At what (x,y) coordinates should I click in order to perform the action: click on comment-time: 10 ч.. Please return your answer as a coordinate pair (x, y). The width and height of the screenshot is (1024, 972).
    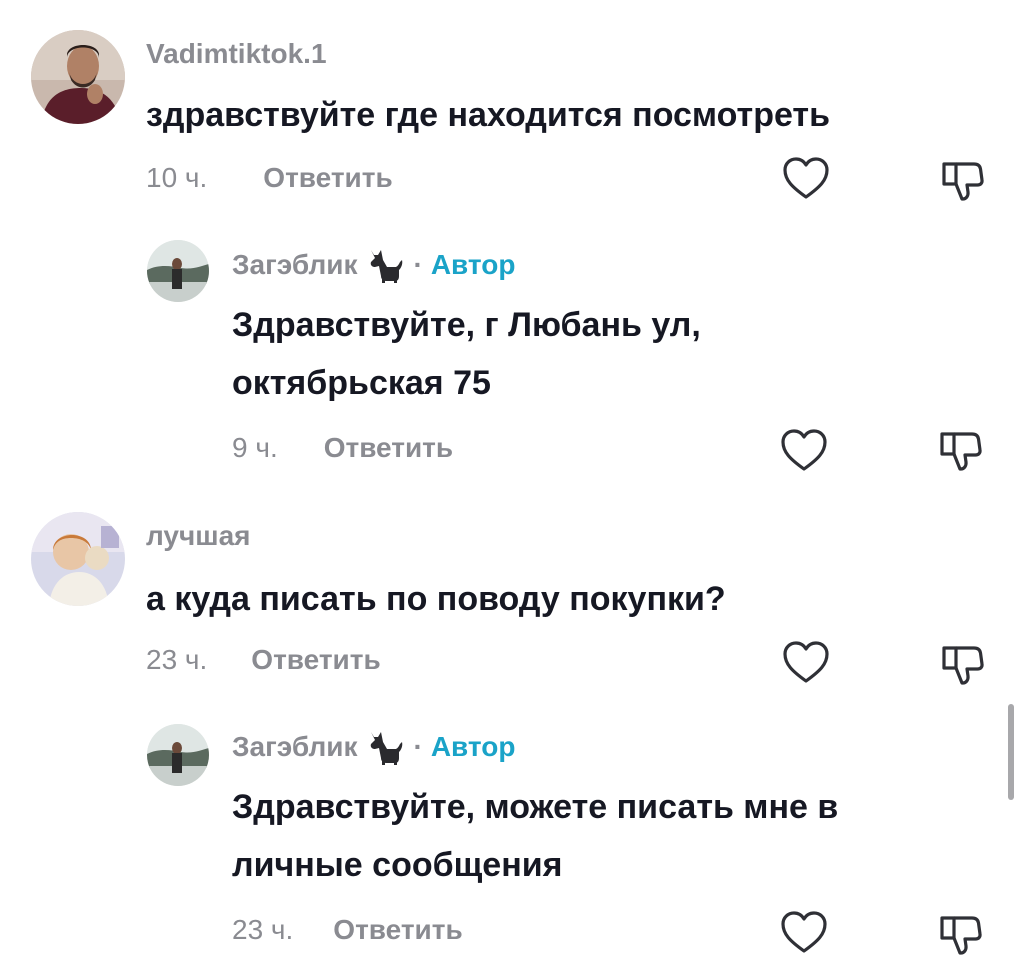
    Looking at the image, I should click on (177, 177).